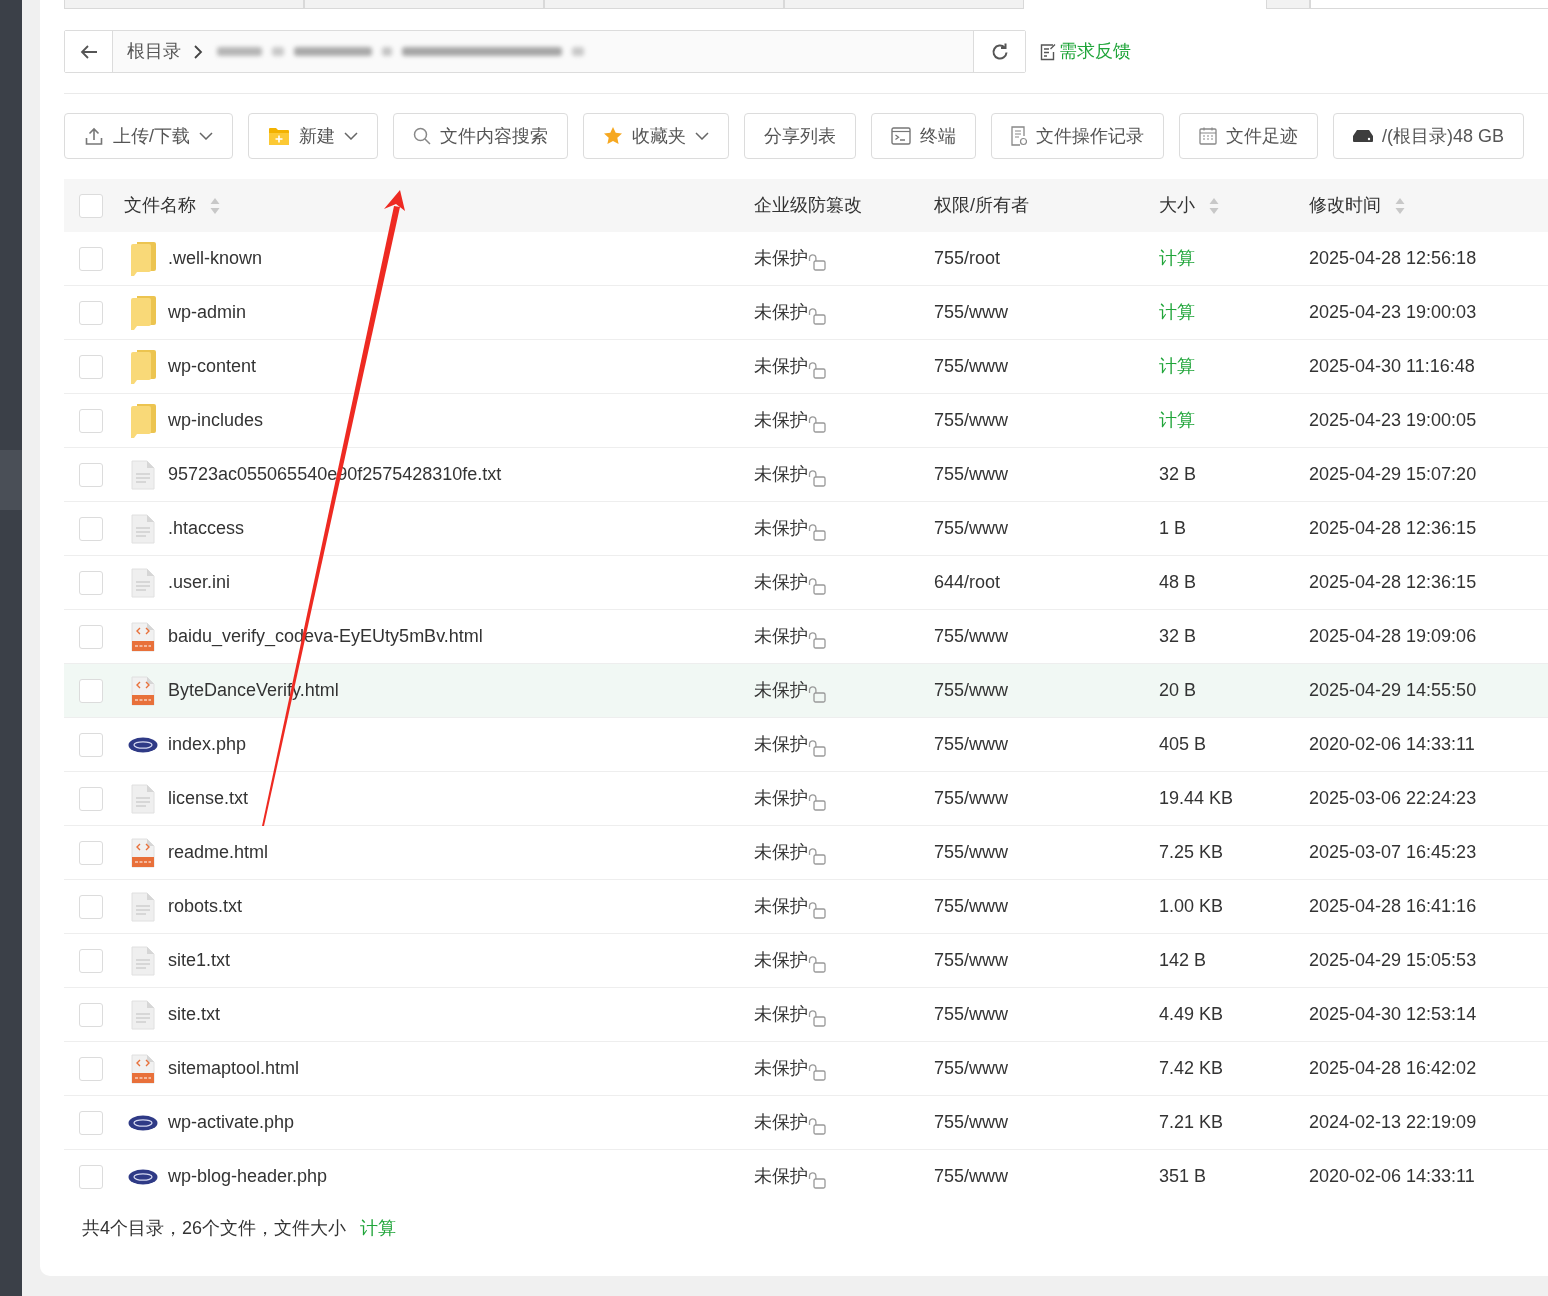 The width and height of the screenshot is (1548, 1296). What do you see at coordinates (199, 960) in the screenshot?
I see `file-name: site1.txt` at bounding box center [199, 960].